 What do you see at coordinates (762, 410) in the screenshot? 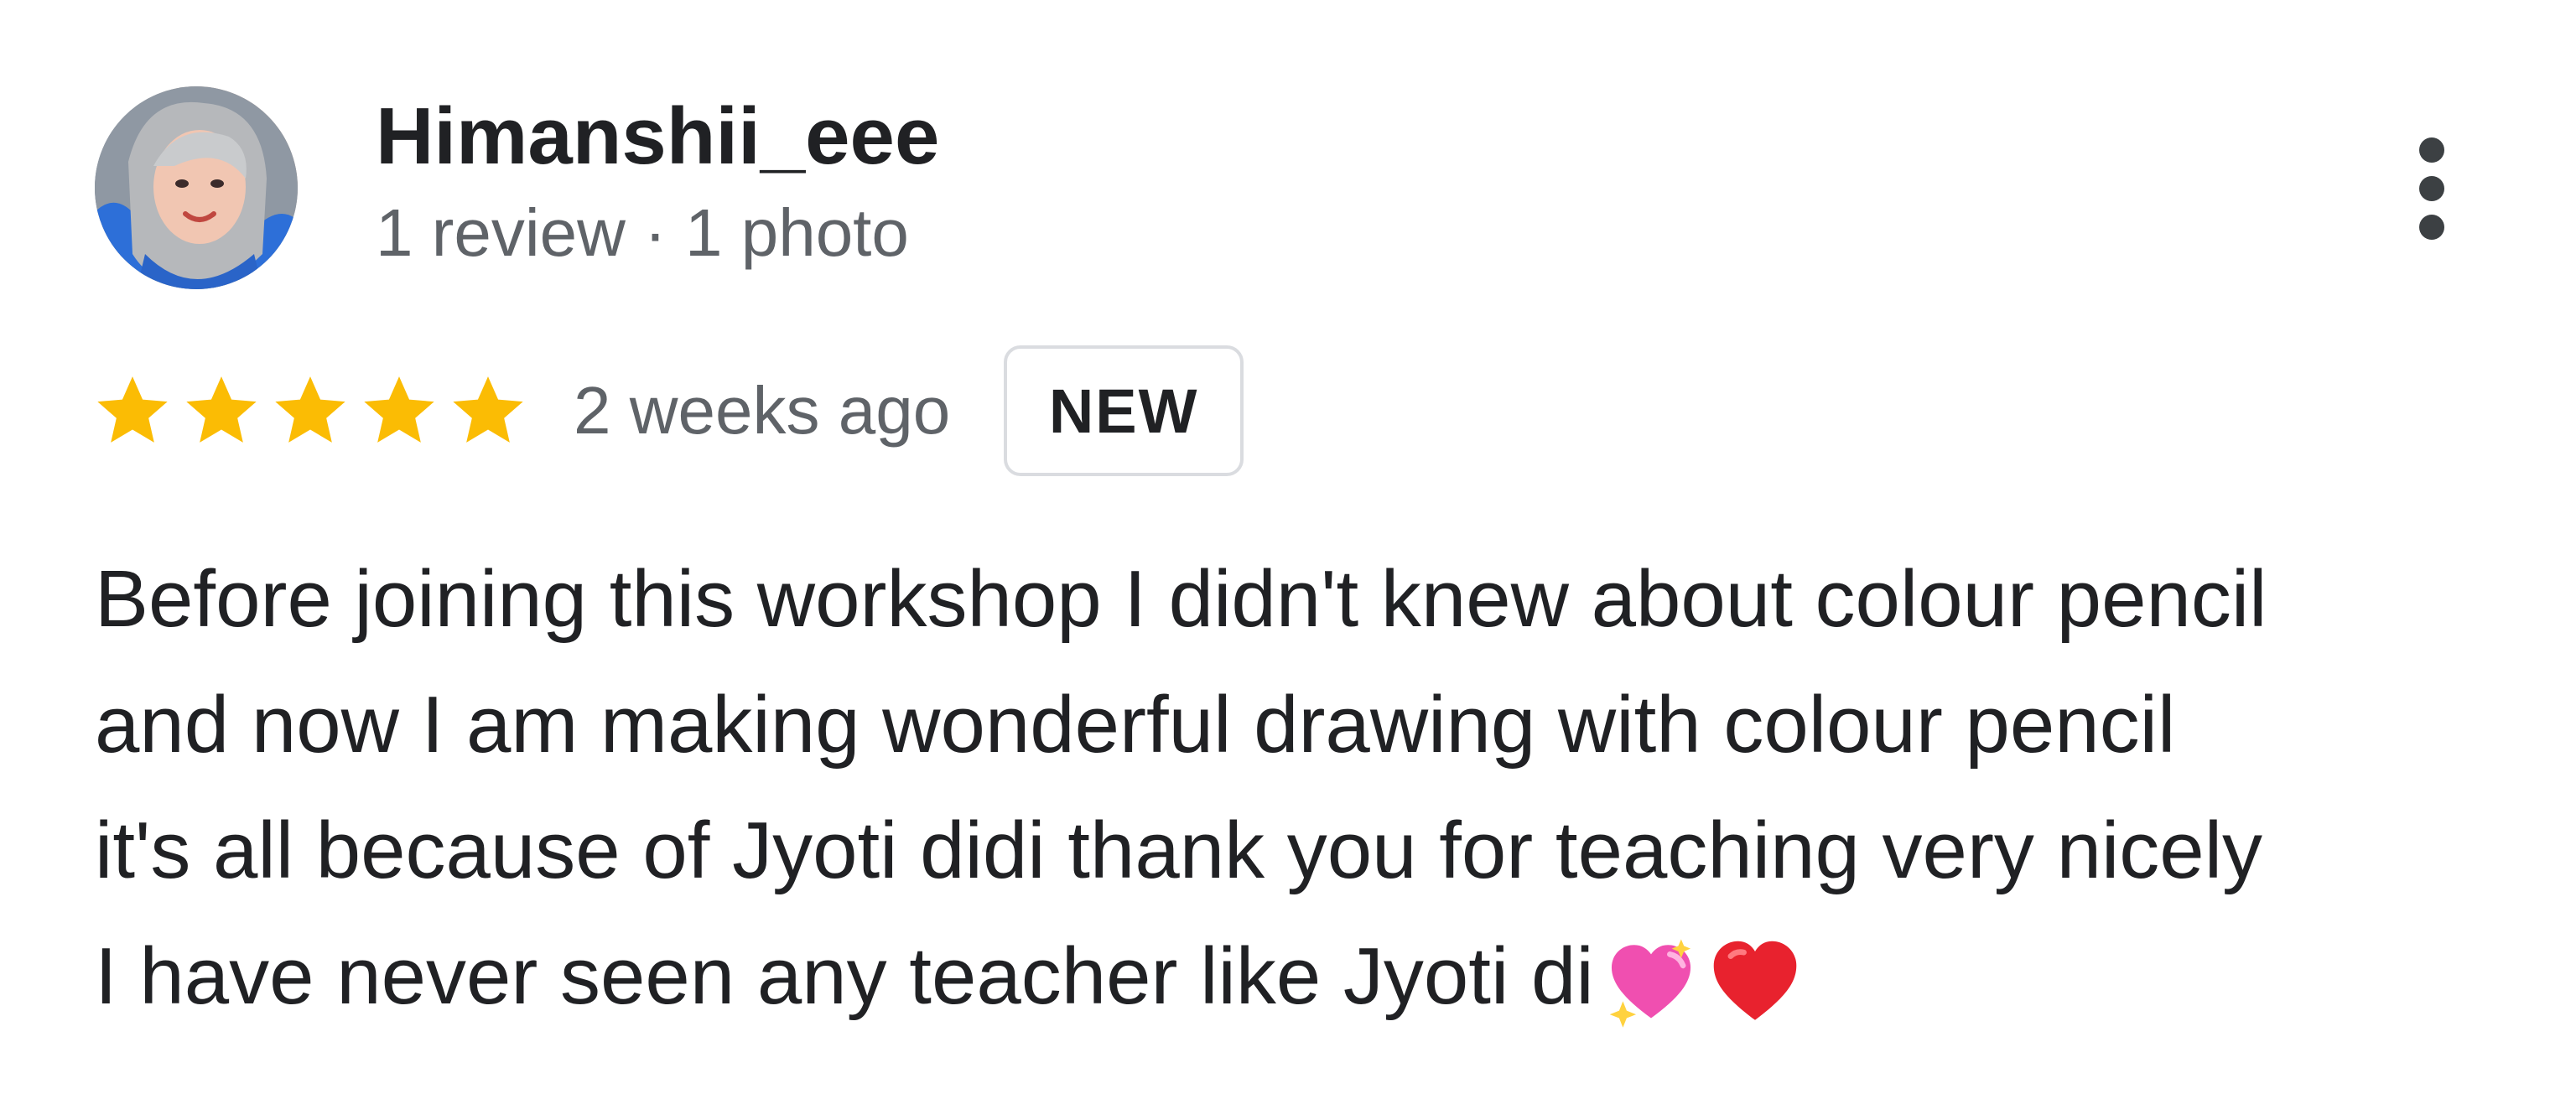
I see `review-time: 2 weeks ago` at bounding box center [762, 410].